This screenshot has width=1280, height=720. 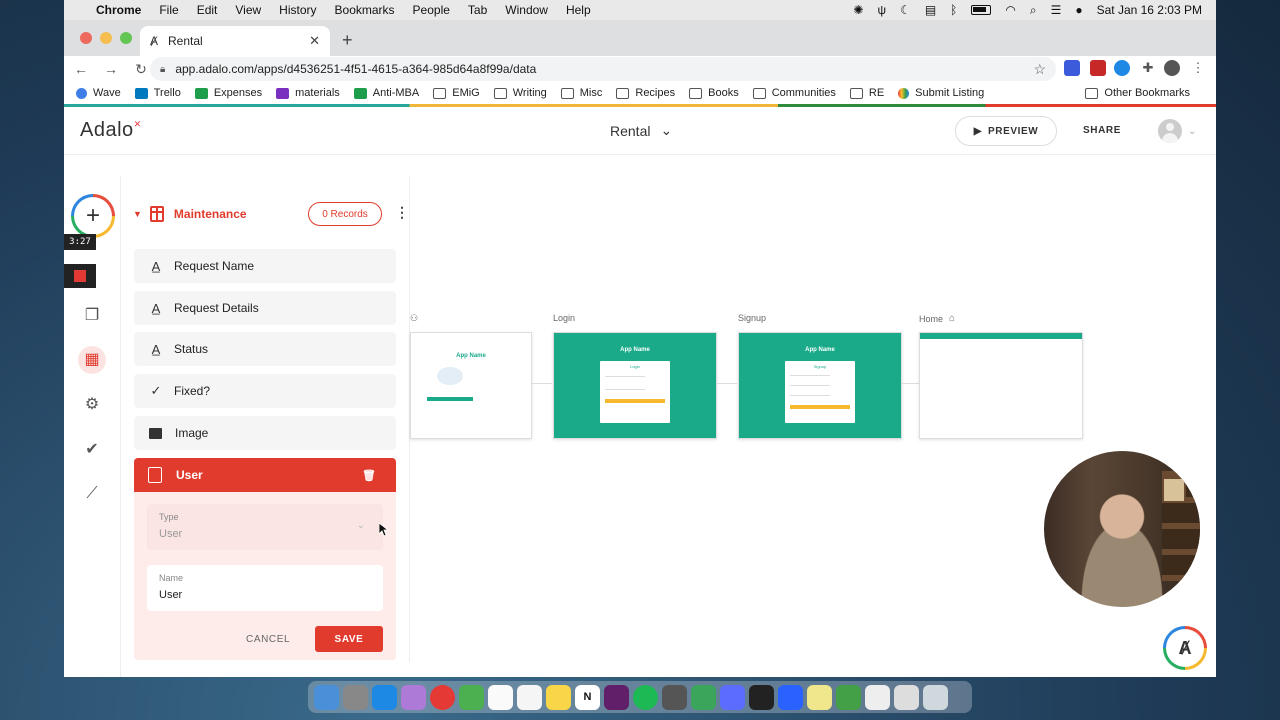 I want to click on puzzle-icon: ✚, so click(x=1148, y=68).